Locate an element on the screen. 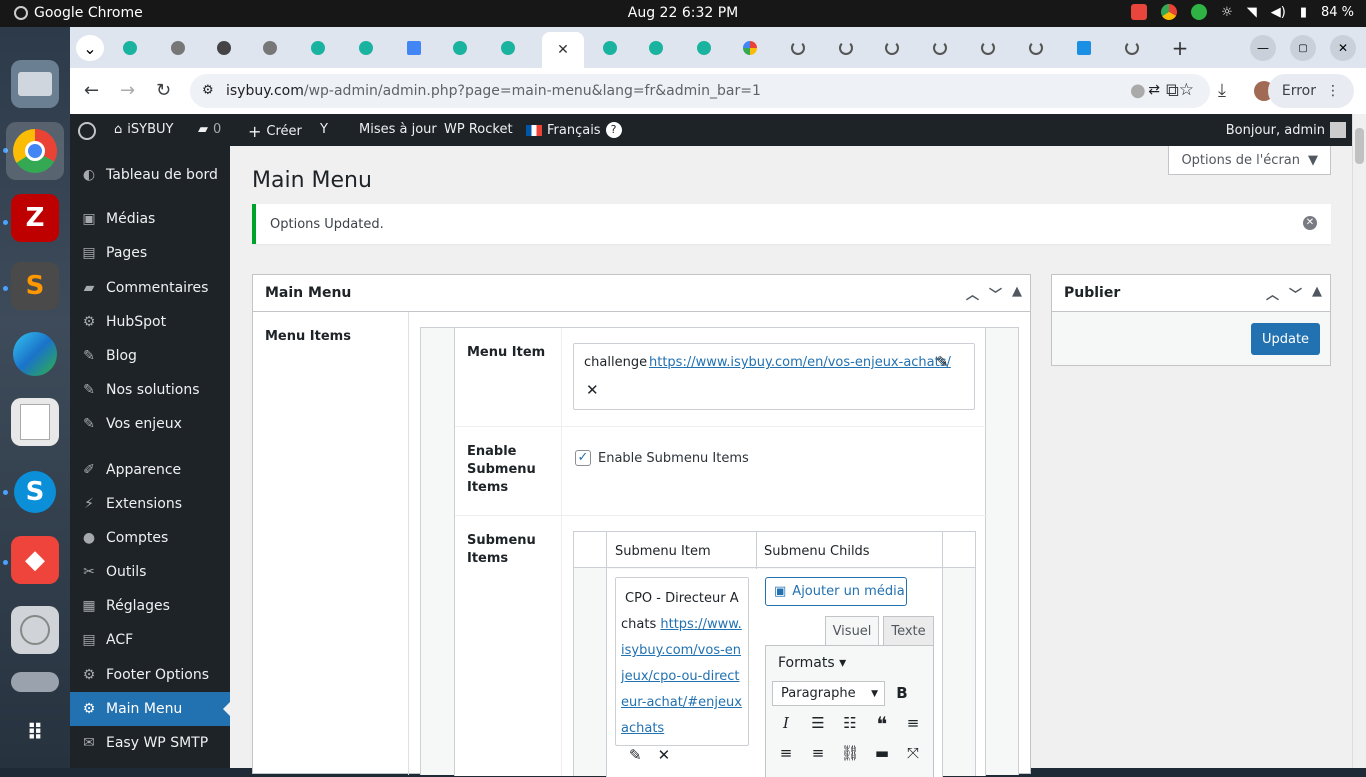  remove-item-icon: ✕ is located at coordinates (664, 755).